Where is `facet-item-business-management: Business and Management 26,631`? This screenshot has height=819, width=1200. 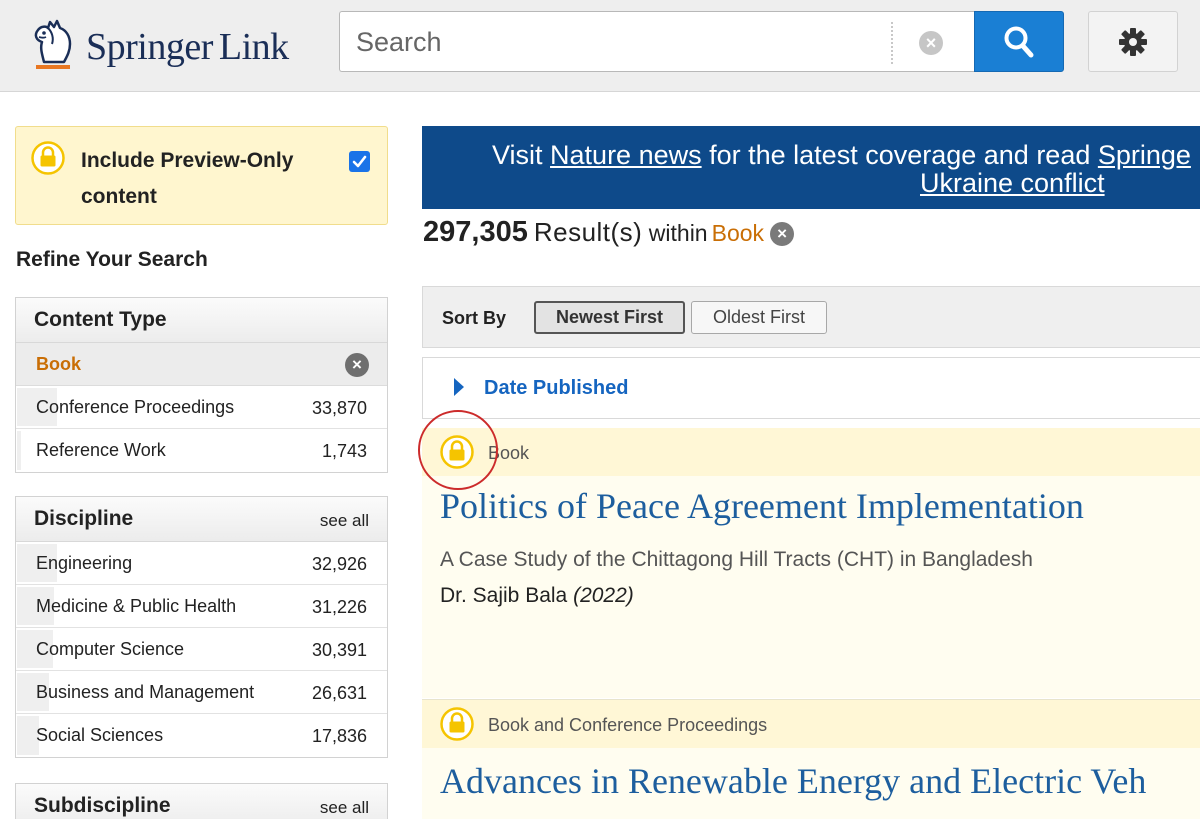
facet-item-business-management: Business and Management 26,631 is located at coordinates (201, 692).